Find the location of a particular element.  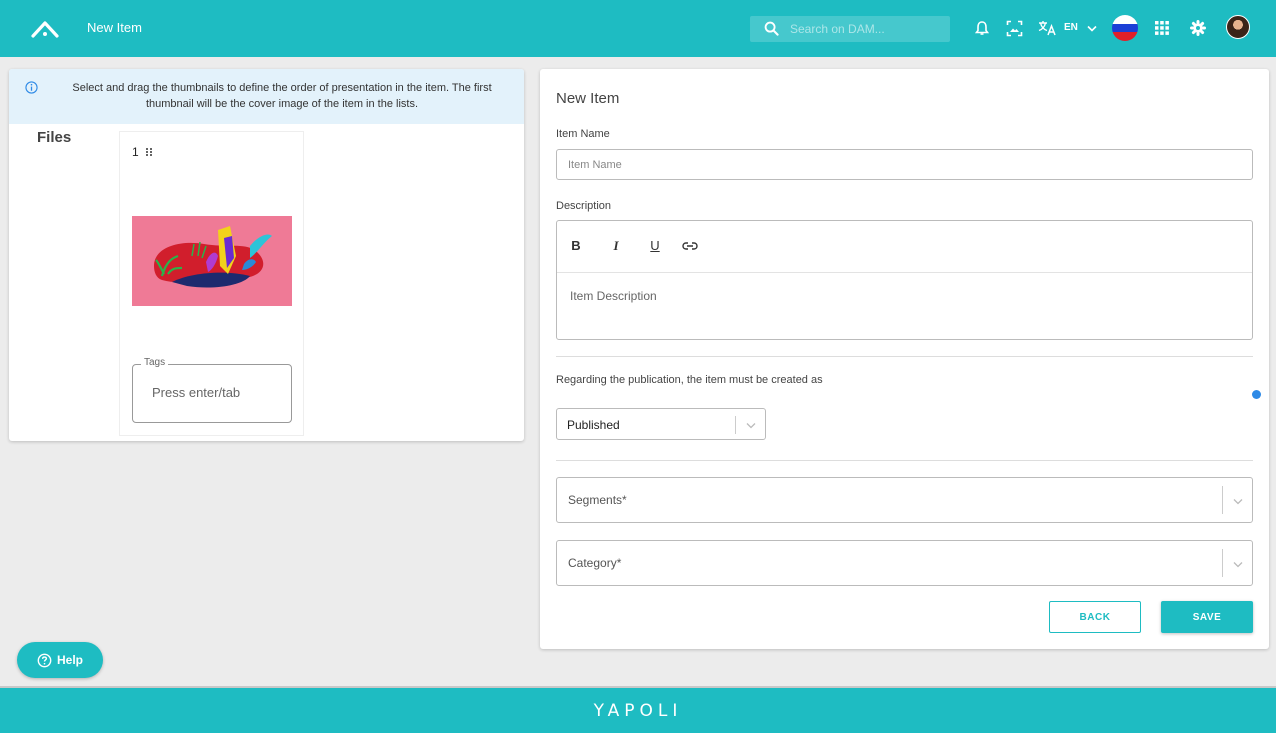

description-editor: B I U Item Description is located at coordinates (904, 280).